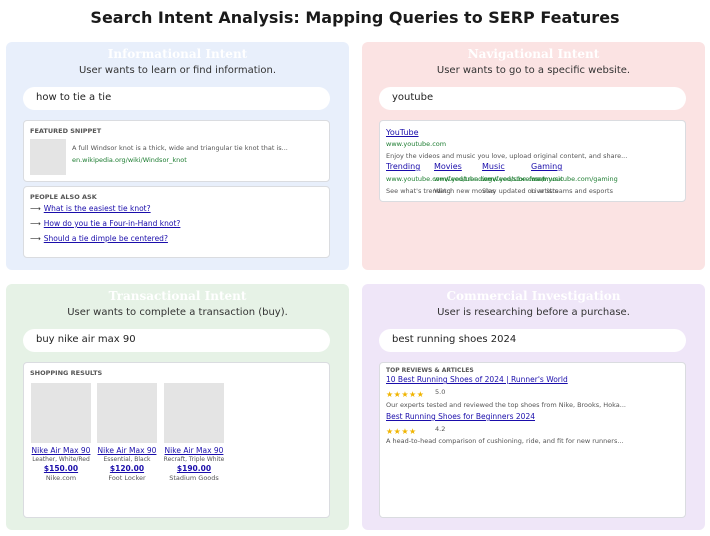  What do you see at coordinates (66, 373) in the screenshot?
I see `shopping-results-label: SHOPPING RESULTS` at bounding box center [66, 373].